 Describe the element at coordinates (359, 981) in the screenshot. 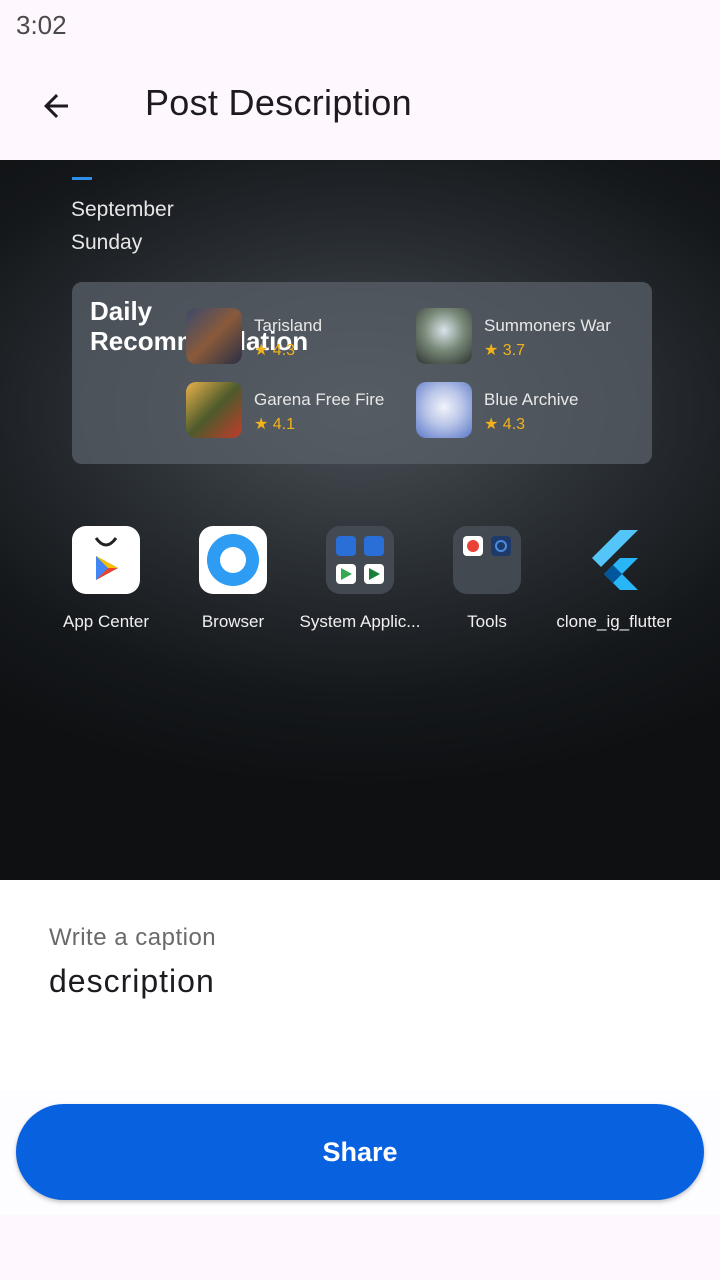

I see `caption-input` at that location.